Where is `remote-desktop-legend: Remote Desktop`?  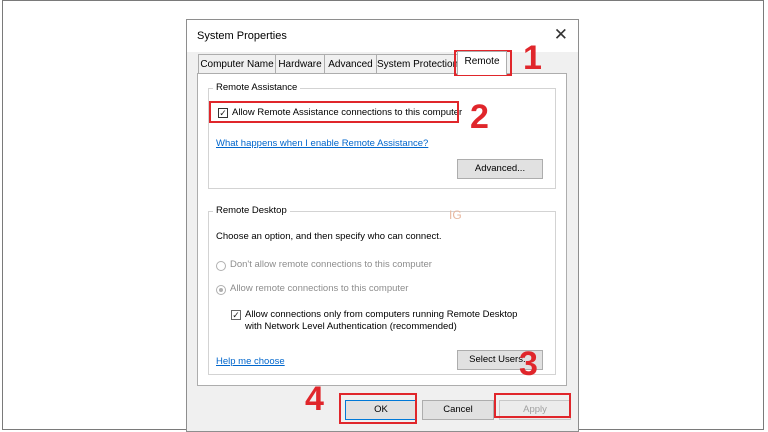 remote-desktop-legend: Remote Desktop is located at coordinates (251, 210).